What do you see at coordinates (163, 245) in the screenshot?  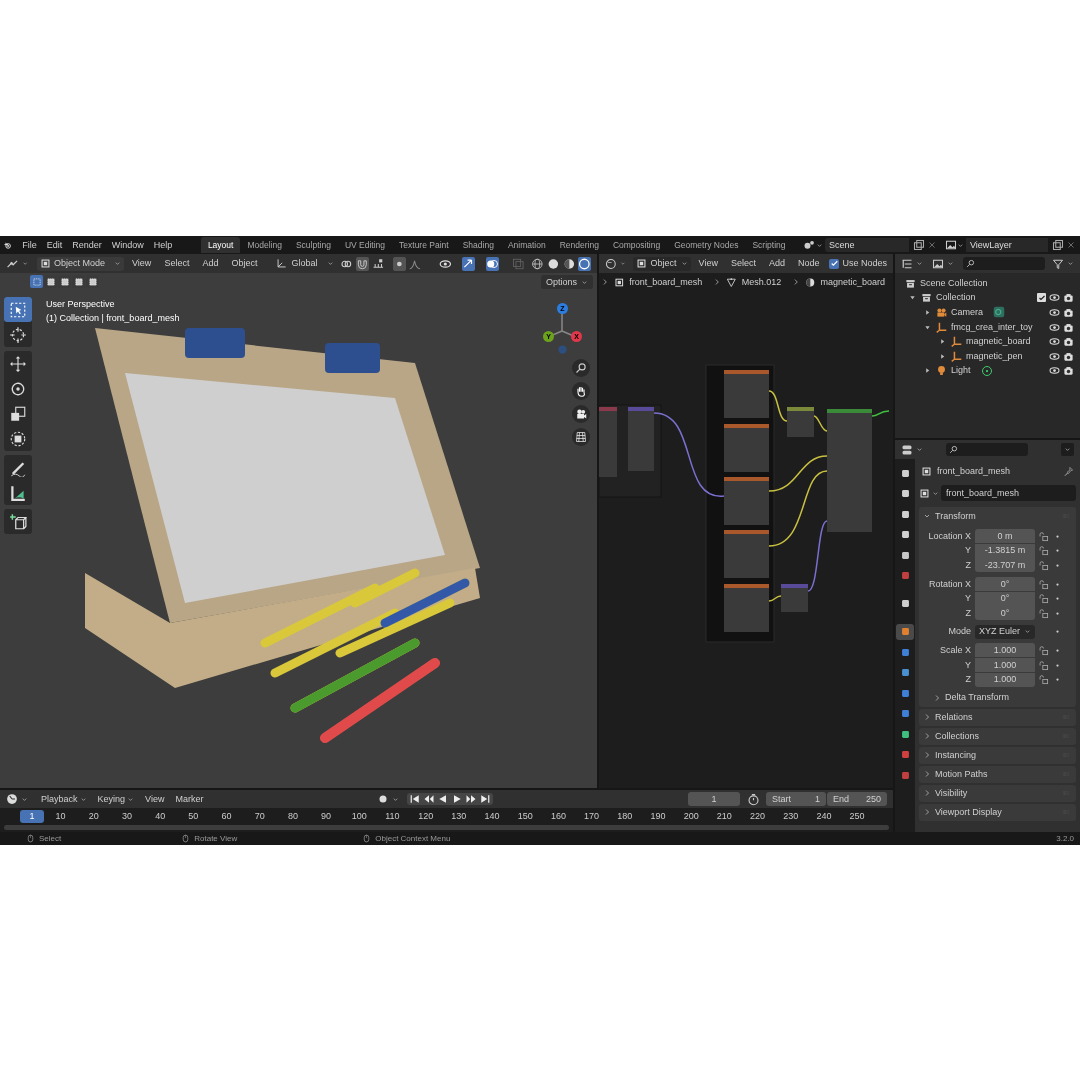 I see `menu-item: Help` at bounding box center [163, 245].